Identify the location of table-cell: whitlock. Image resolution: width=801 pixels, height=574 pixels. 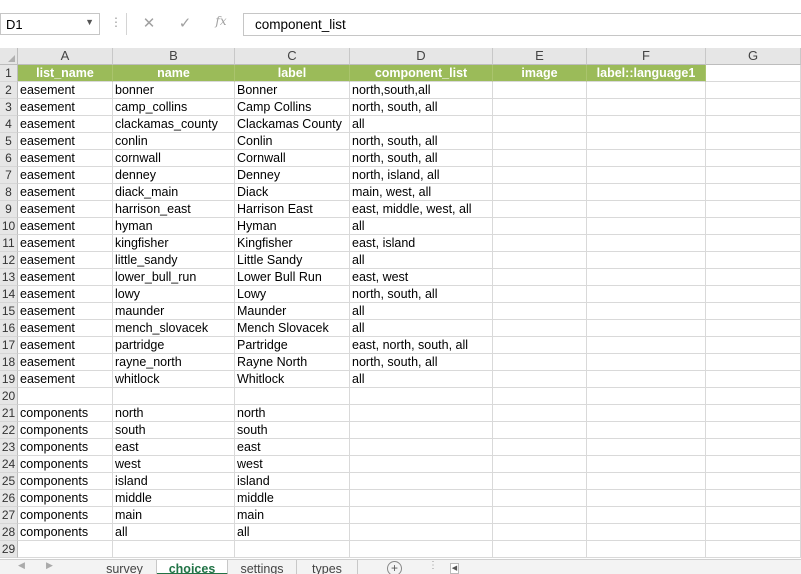
(174, 379).